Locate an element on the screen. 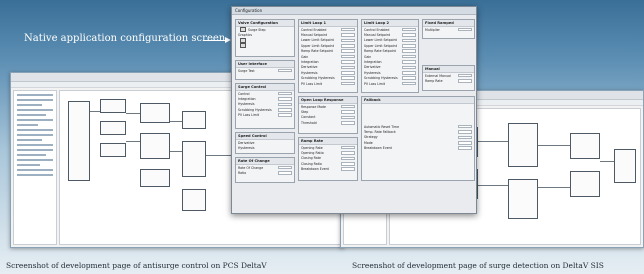 The height and width of the screenshot is (274, 644). dialog-title: Configuration is located at coordinates (354, 11).